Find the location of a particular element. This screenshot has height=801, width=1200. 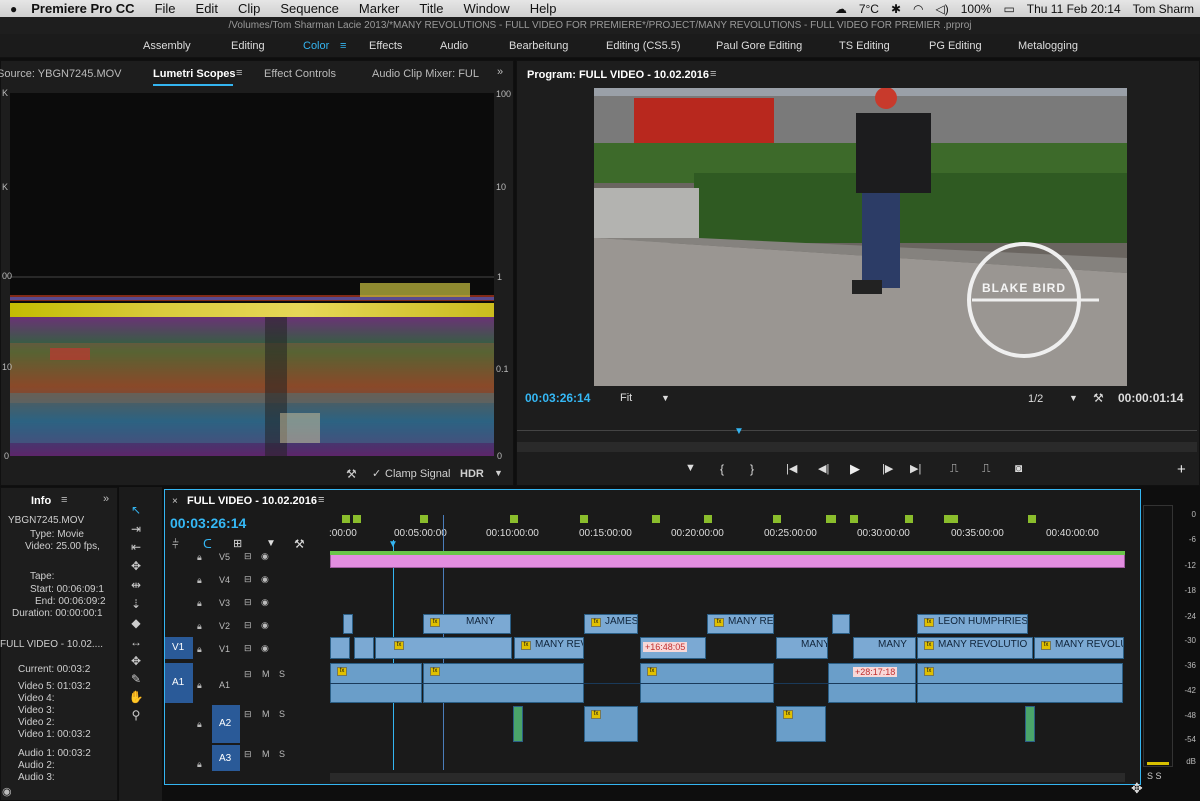

program-settings-icon: ⚒ is located at coordinates (1098, 398).